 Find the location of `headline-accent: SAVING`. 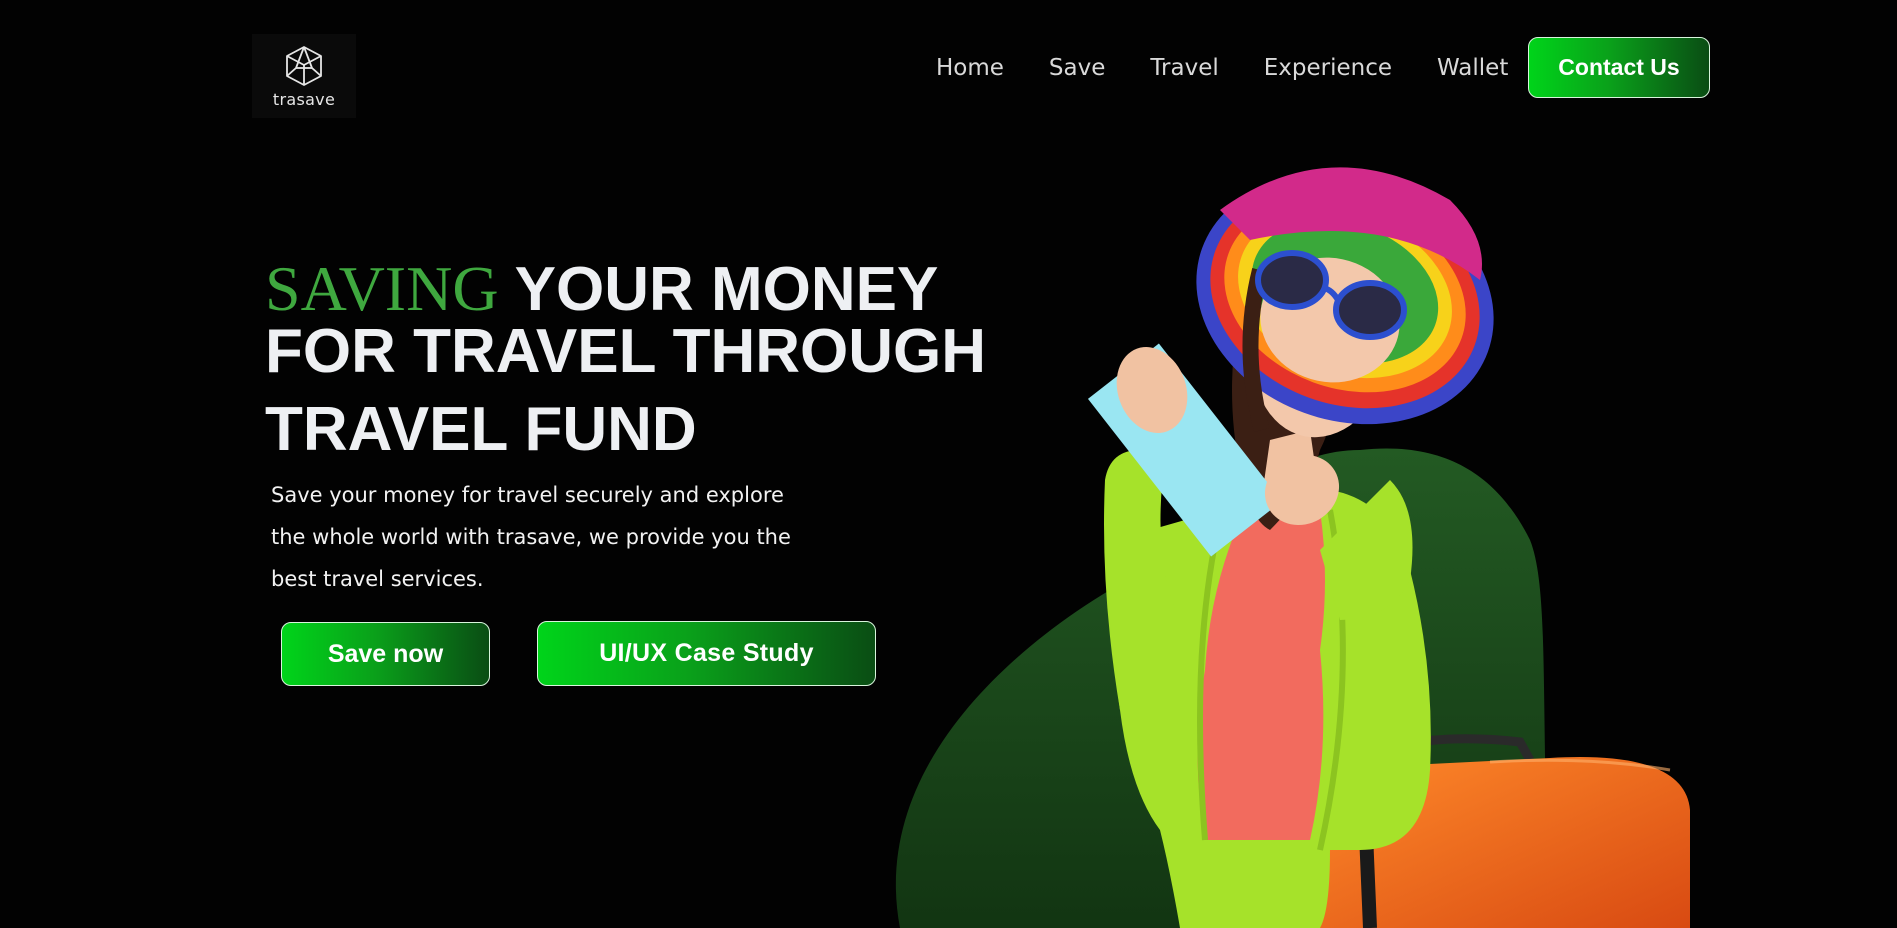

headline-accent: SAVING is located at coordinates (382, 288).